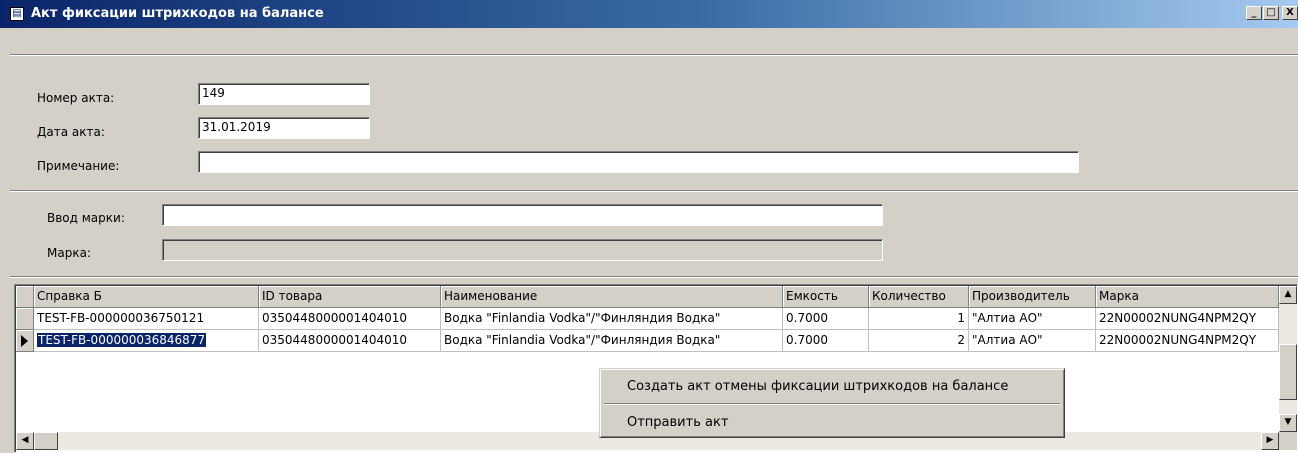 The width and height of the screenshot is (1298, 453). What do you see at coordinates (1288, 295) in the screenshot?
I see `scroll-up-button: ▲` at bounding box center [1288, 295].